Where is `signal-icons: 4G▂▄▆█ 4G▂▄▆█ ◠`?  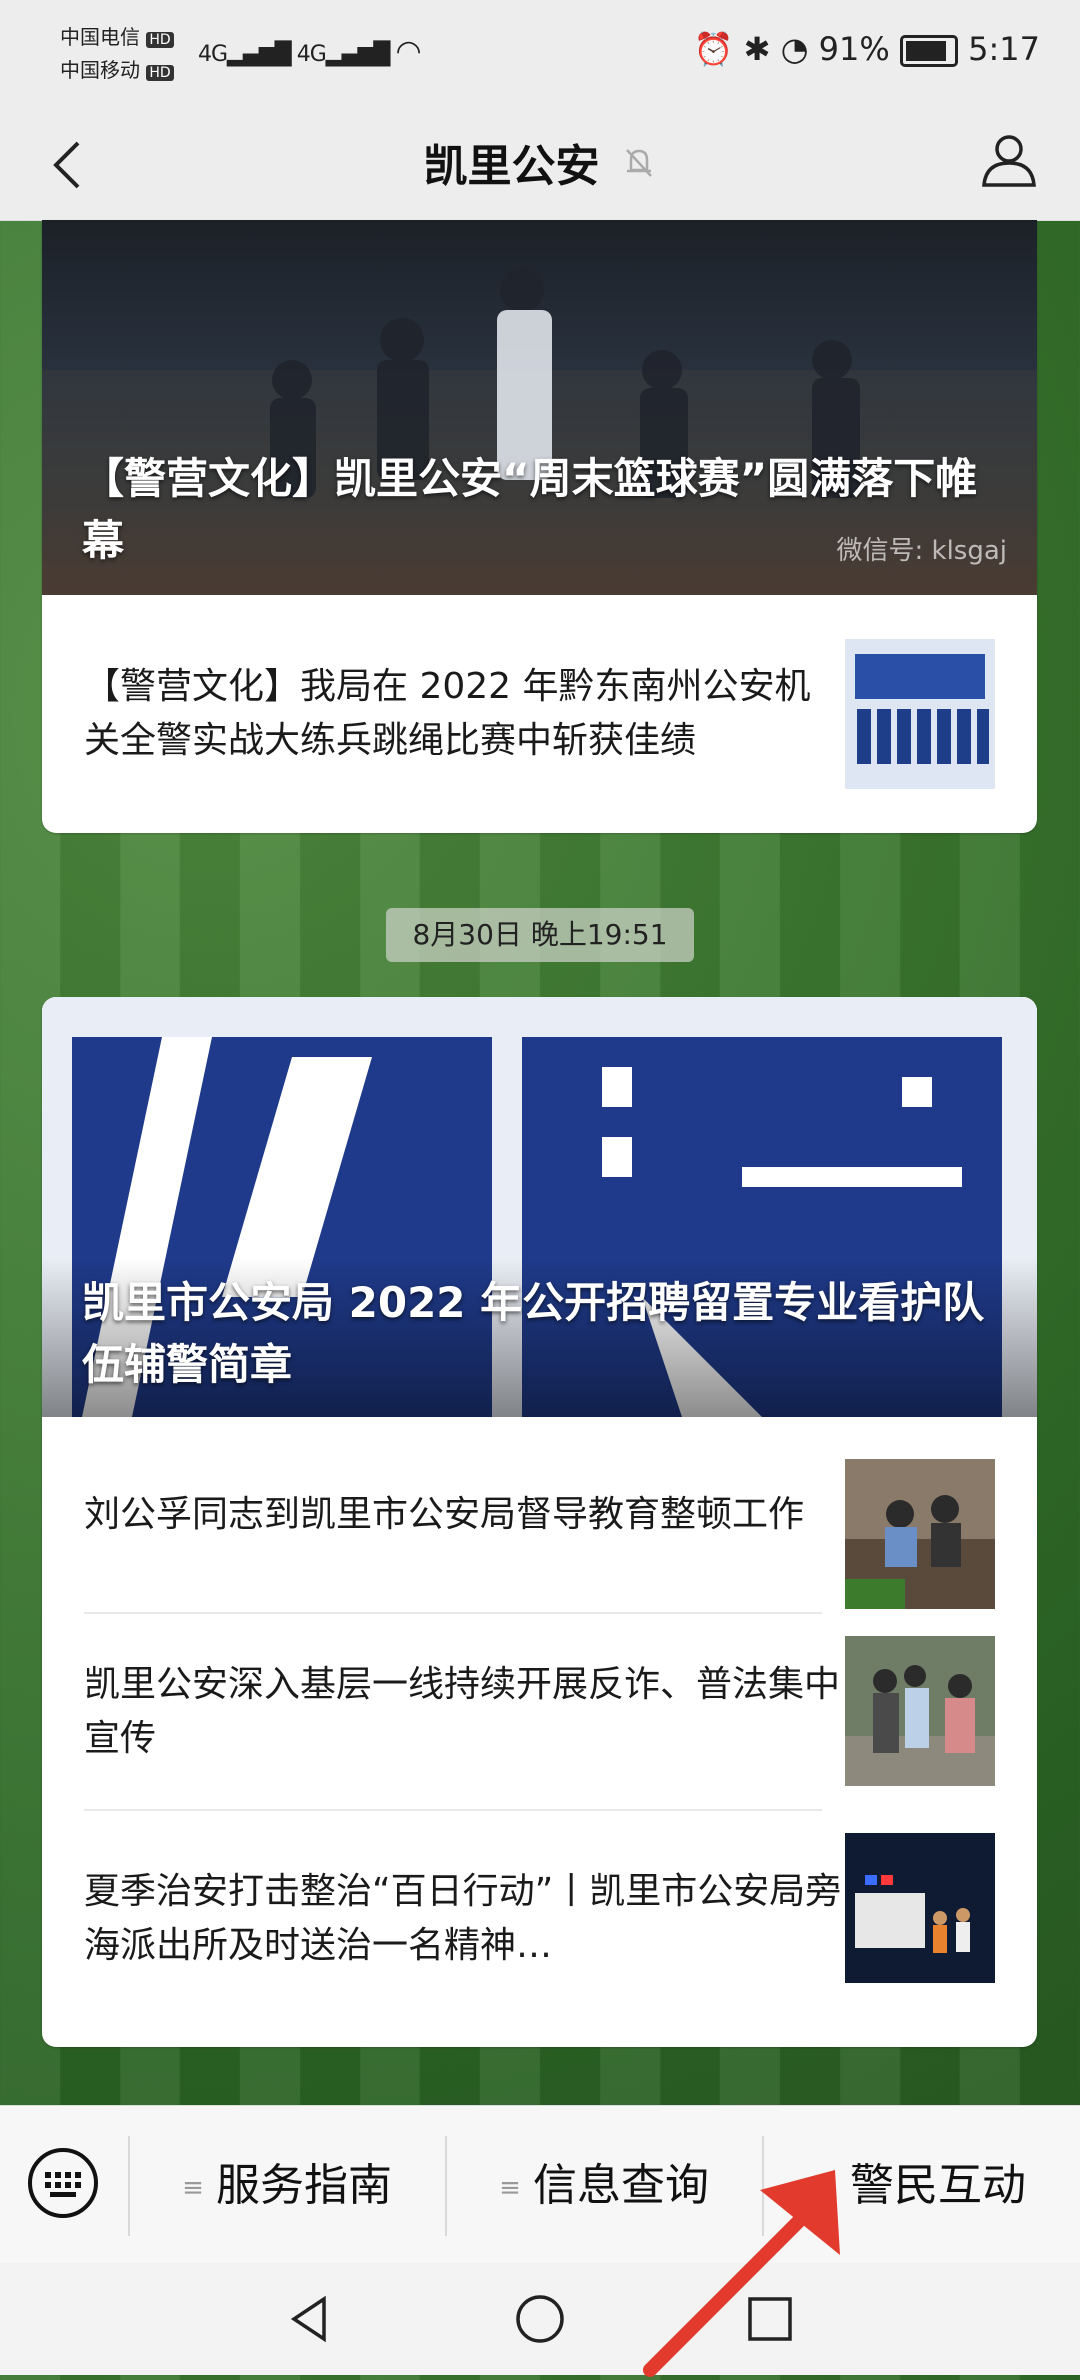
signal-icons: 4G▂▄▆█ 4G▂▄▆█ ◠ is located at coordinates (310, 51).